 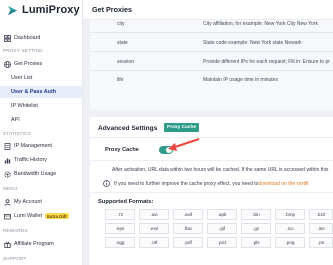 I want to click on download-certificate-link: download on the certifi, so click(x=283, y=184).